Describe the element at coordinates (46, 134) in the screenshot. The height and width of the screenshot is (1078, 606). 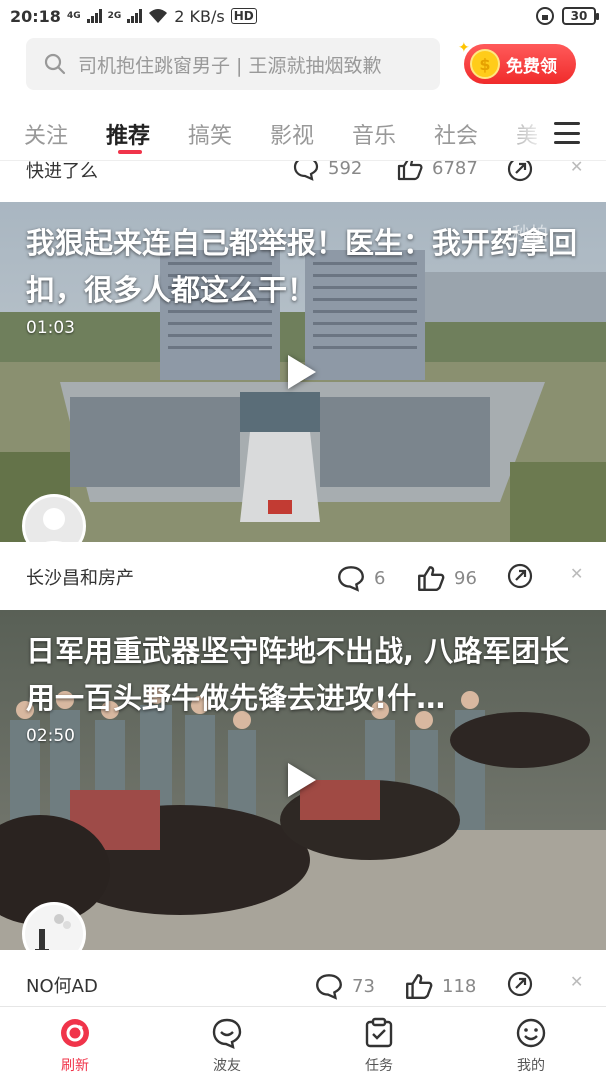
I see `tab-follow: 关注` at that location.